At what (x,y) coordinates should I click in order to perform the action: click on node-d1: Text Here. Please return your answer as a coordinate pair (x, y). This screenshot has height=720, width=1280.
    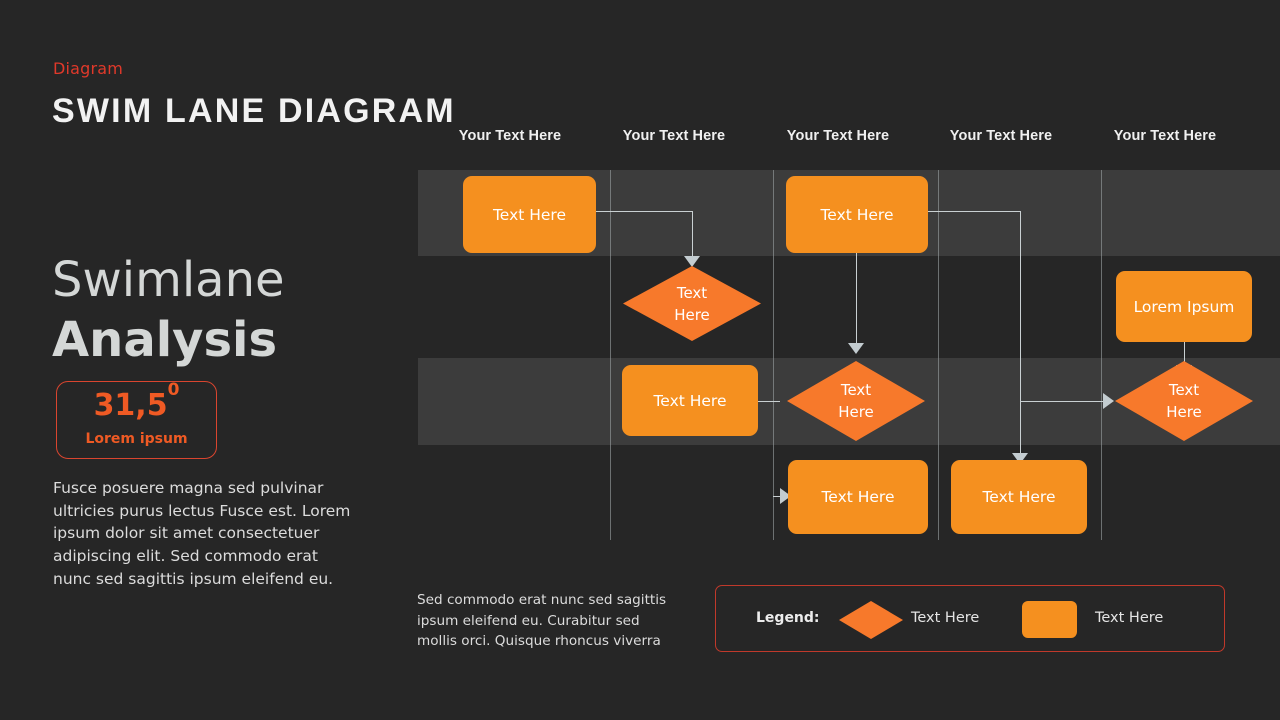
    Looking at the image, I should click on (692, 303).